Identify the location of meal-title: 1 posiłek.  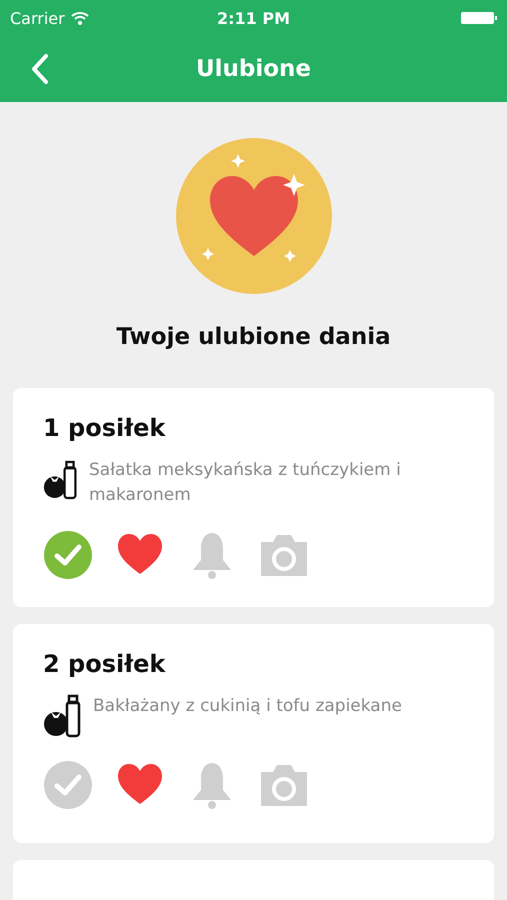
(105, 428).